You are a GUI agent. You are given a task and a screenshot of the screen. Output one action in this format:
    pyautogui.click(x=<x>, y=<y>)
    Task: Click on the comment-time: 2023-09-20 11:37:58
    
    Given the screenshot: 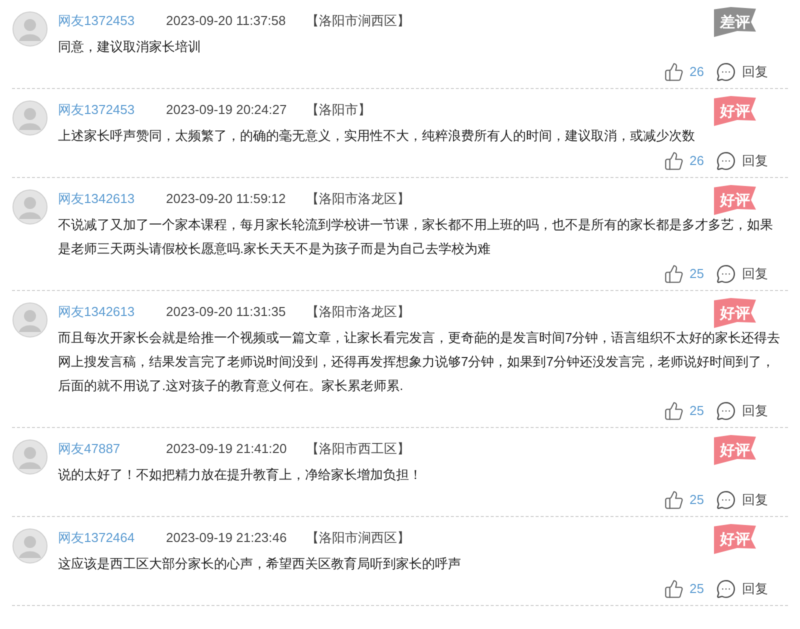 What is the action you would take?
    pyautogui.click(x=226, y=21)
    